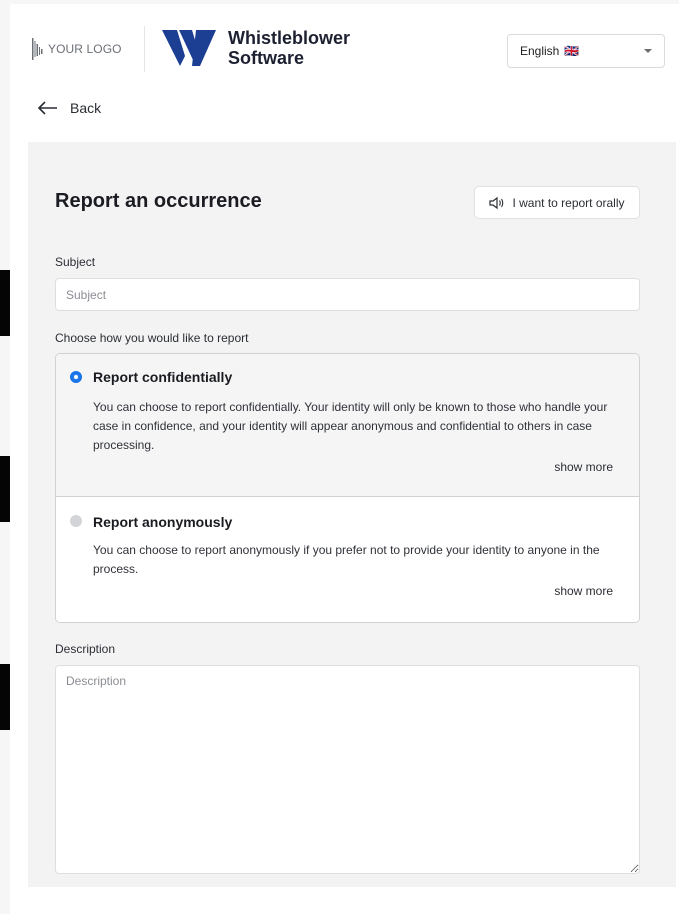 This screenshot has height=914, width=679. Describe the element at coordinates (163, 377) in the screenshot. I see `option-title: Report confidentially` at that location.